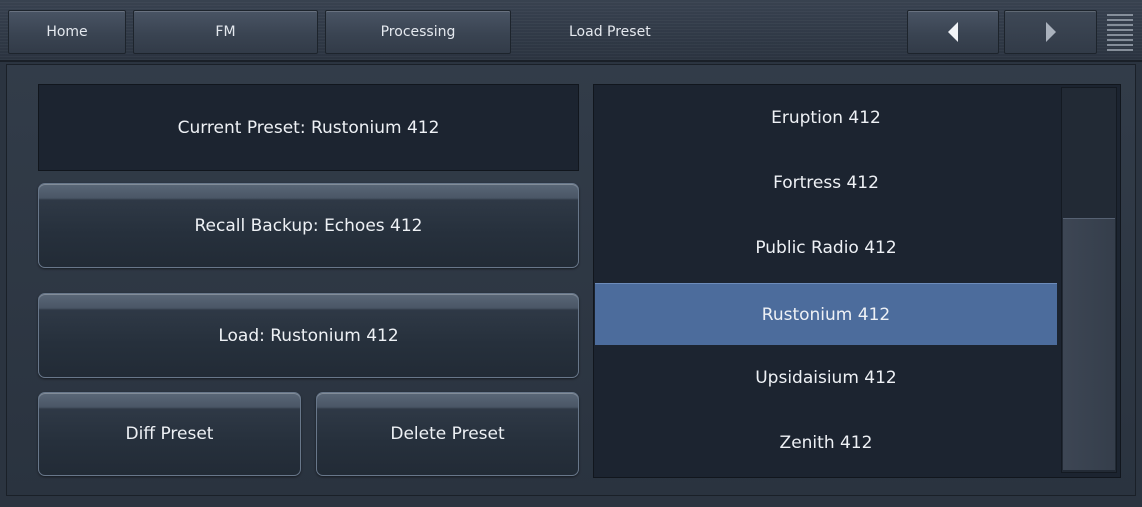  What do you see at coordinates (1089, 344) in the screenshot?
I see `scrollbar-thumb` at bounding box center [1089, 344].